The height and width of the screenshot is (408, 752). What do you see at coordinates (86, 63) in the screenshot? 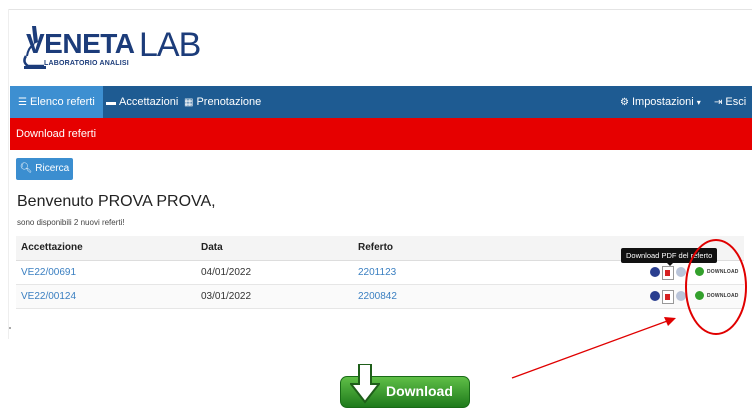
I see `brand-tagline: LABORATORIO ANALISI` at bounding box center [86, 63].